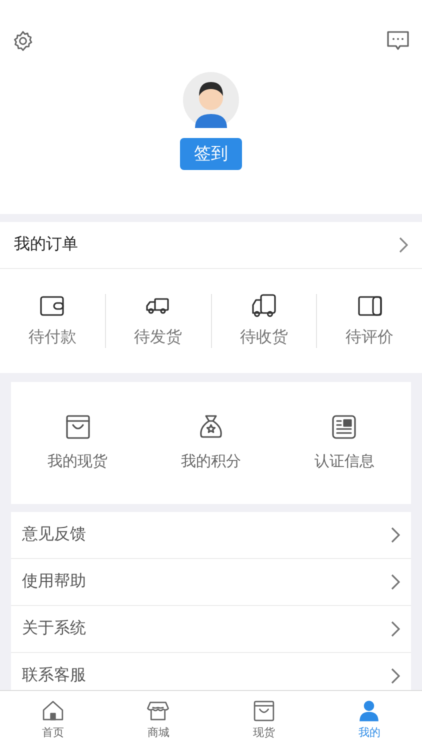 The height and width of the screenshot is (750, 422). Describe the element at coordinates (344, 426) in the screenshot. I see `id-card-icon` at that location.